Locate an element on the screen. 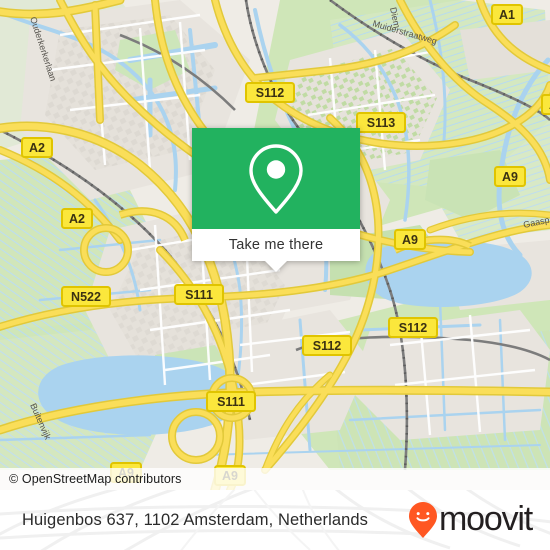  moovit-wordmark: moovit is located at coordinates (486, 519).